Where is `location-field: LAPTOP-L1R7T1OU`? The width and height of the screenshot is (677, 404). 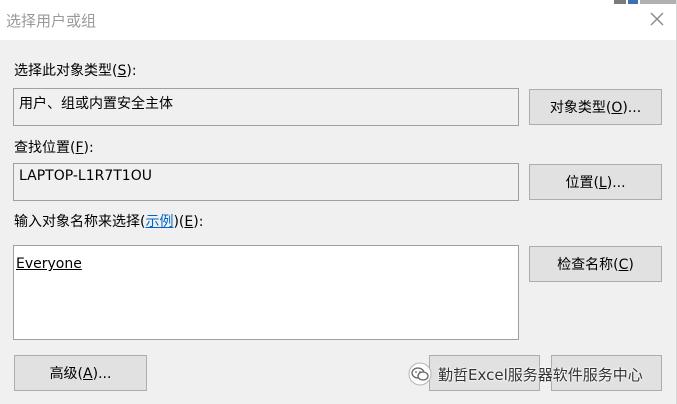 location-field: LAPTOP-L1R7T1OU is located at coordinates (266, 182).